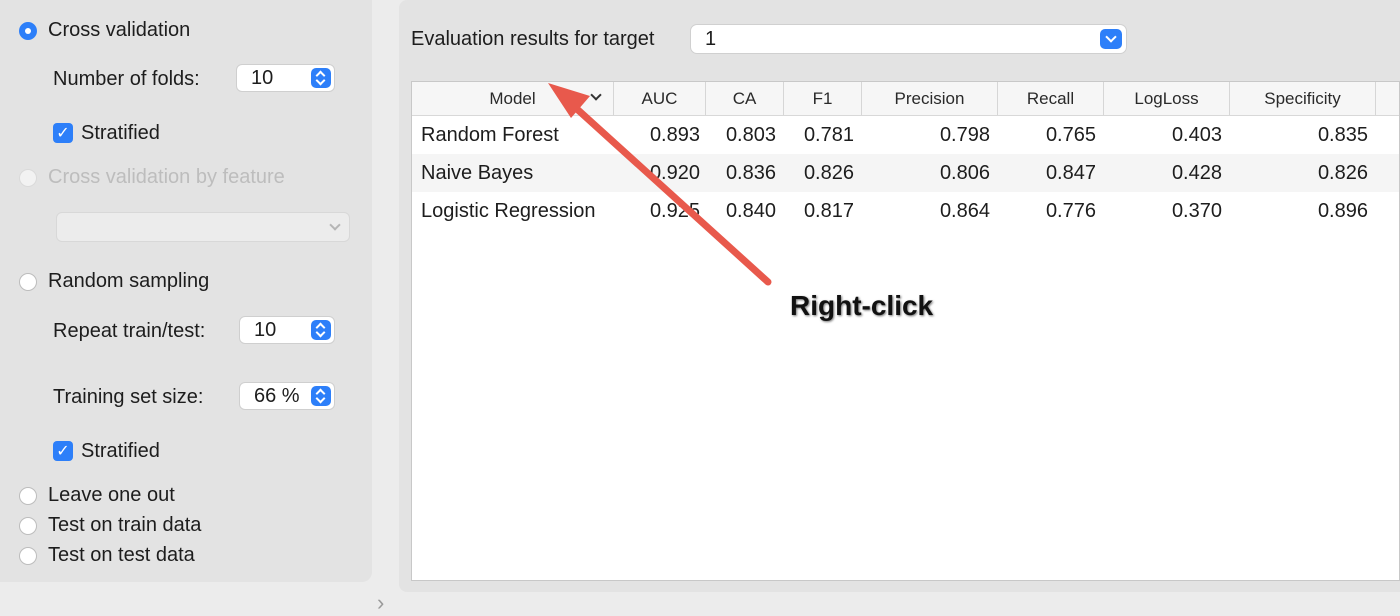 The height and width of the screenshot is (616, 1400). I want to click on column-header-label: Model, so click(512, 98).